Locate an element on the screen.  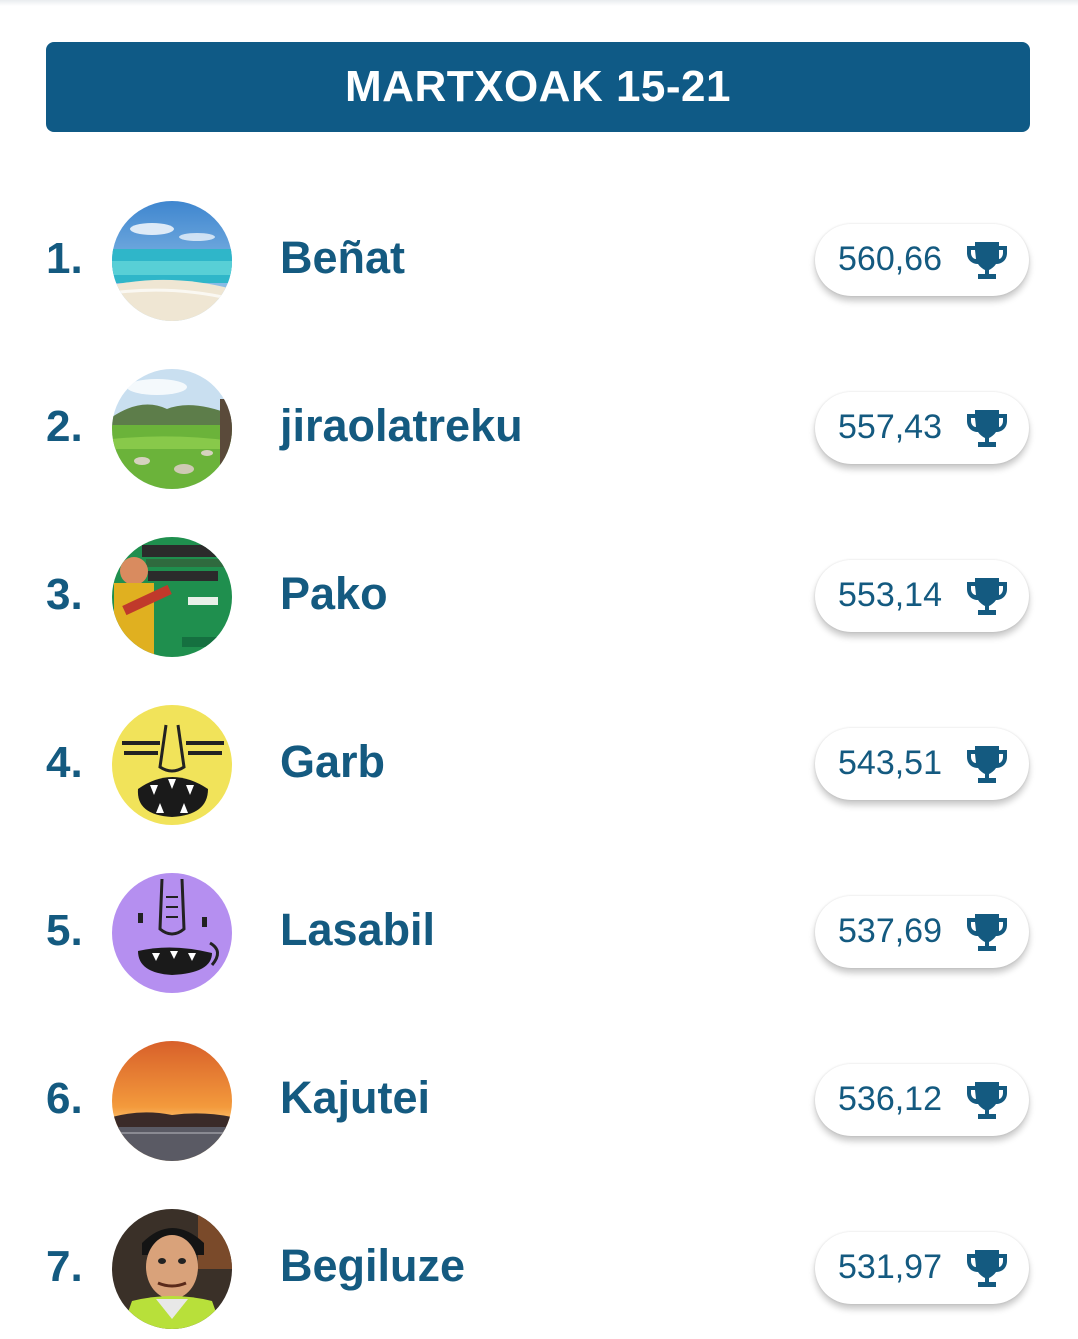
rank-number: 5. is located at coordinates (64, 930).